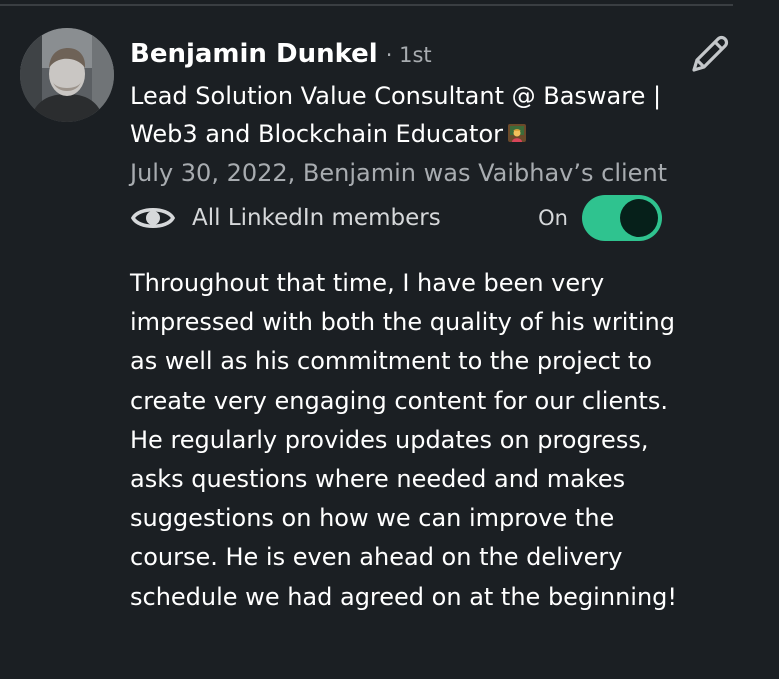  Describe the element at coordinates (710, 54) in the screenshot. I see `pencil-icon` at that location.